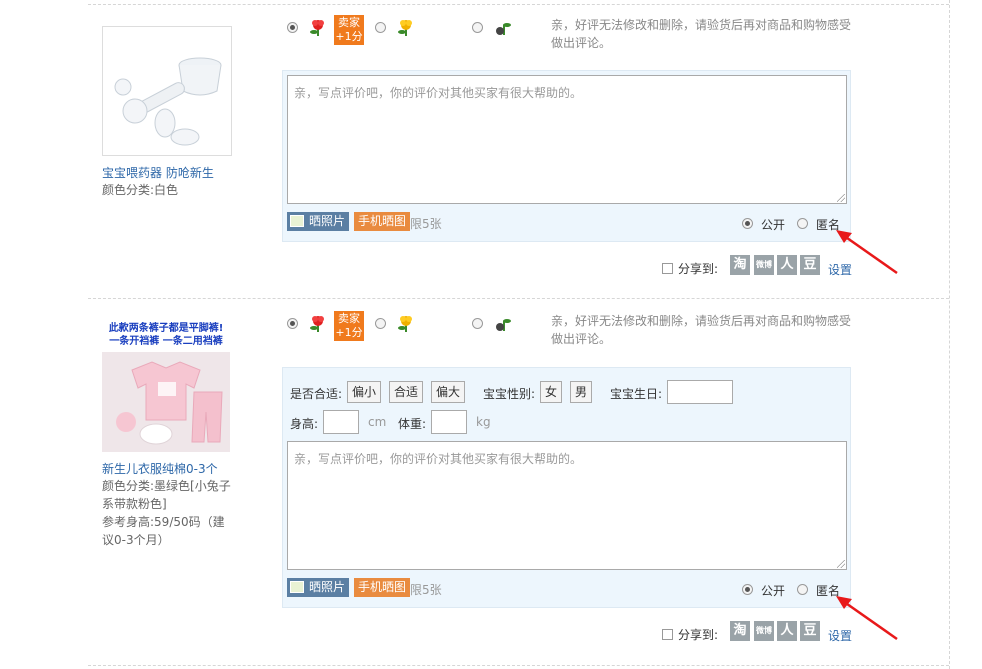 This screenshot has height=669, width=982. What do you see at coordinates (140, 190) in the screenshot?
I see `product-attr-1: 颜色分类:白色` at bounding box center [140, 190].